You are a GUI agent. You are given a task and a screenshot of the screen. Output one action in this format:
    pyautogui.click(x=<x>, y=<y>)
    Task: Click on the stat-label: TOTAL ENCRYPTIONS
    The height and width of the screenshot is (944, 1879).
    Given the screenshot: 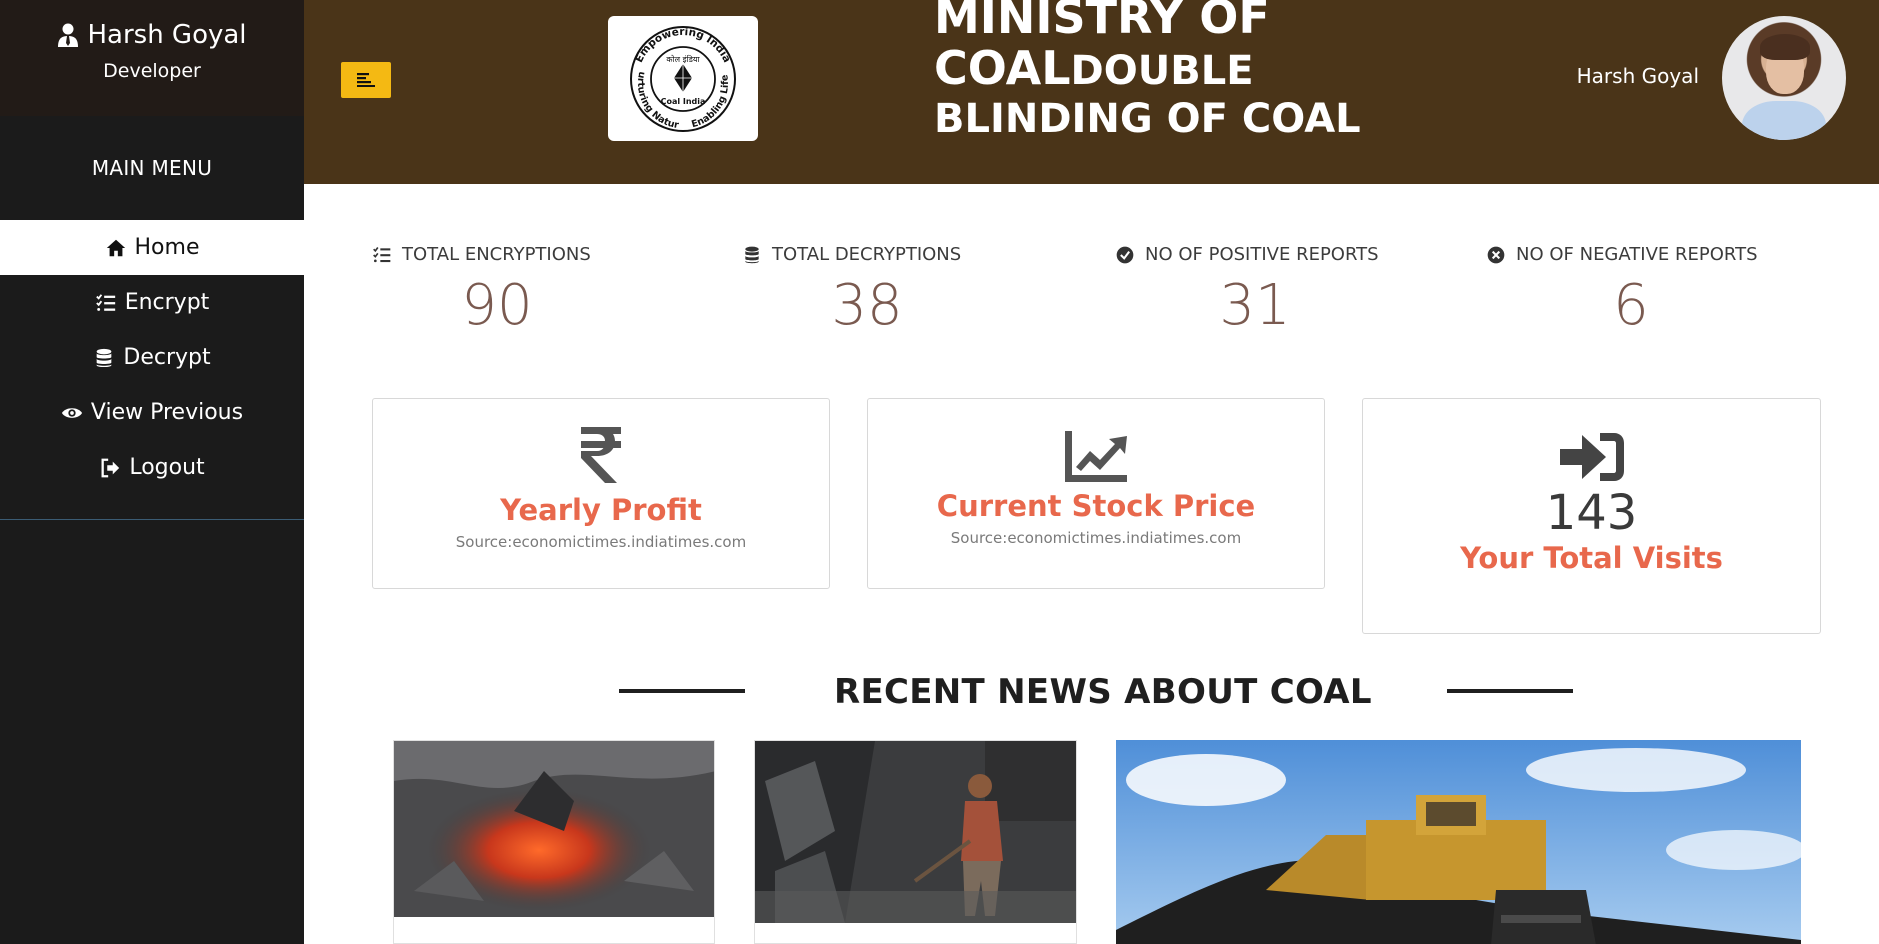 What is the action you would take?
    pyautogui.click(x=496, y=254)
    